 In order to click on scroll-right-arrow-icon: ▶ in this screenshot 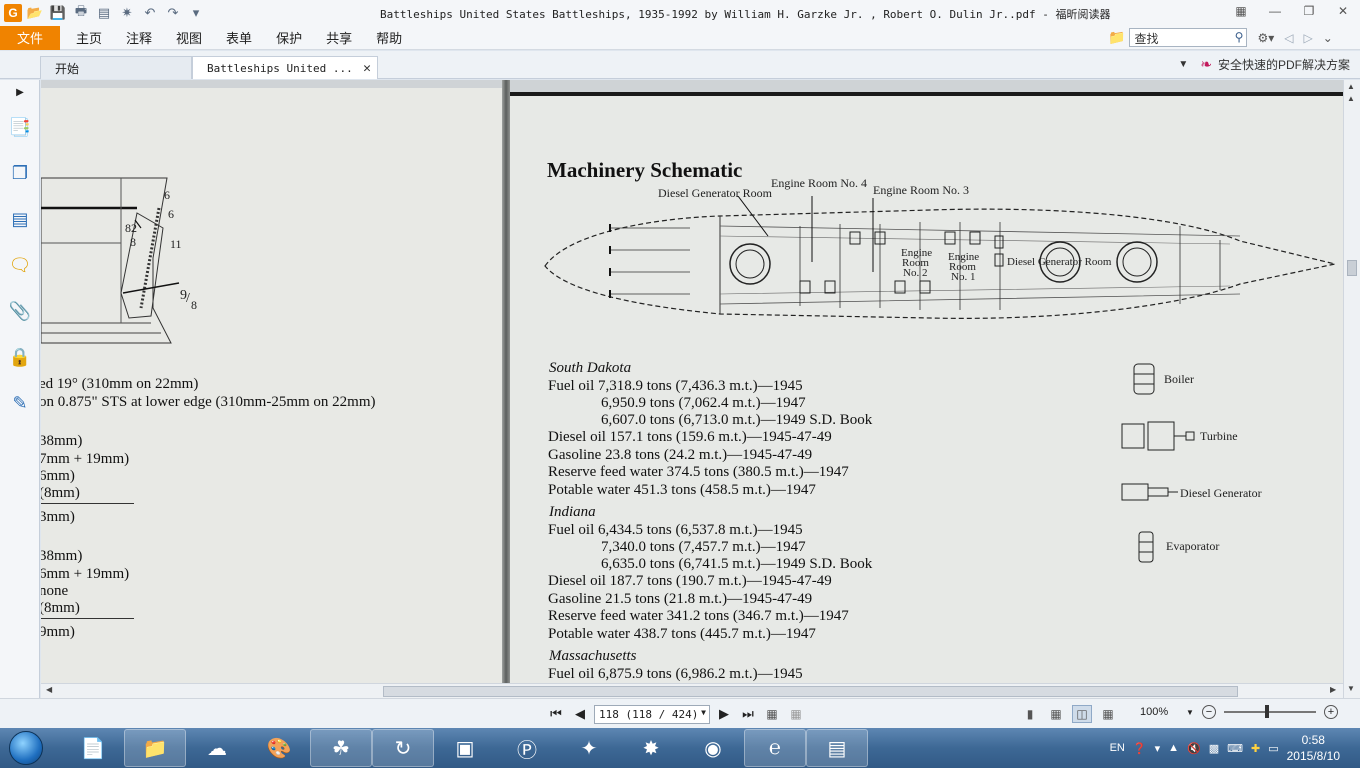, I will do `click(1333, 689)`.